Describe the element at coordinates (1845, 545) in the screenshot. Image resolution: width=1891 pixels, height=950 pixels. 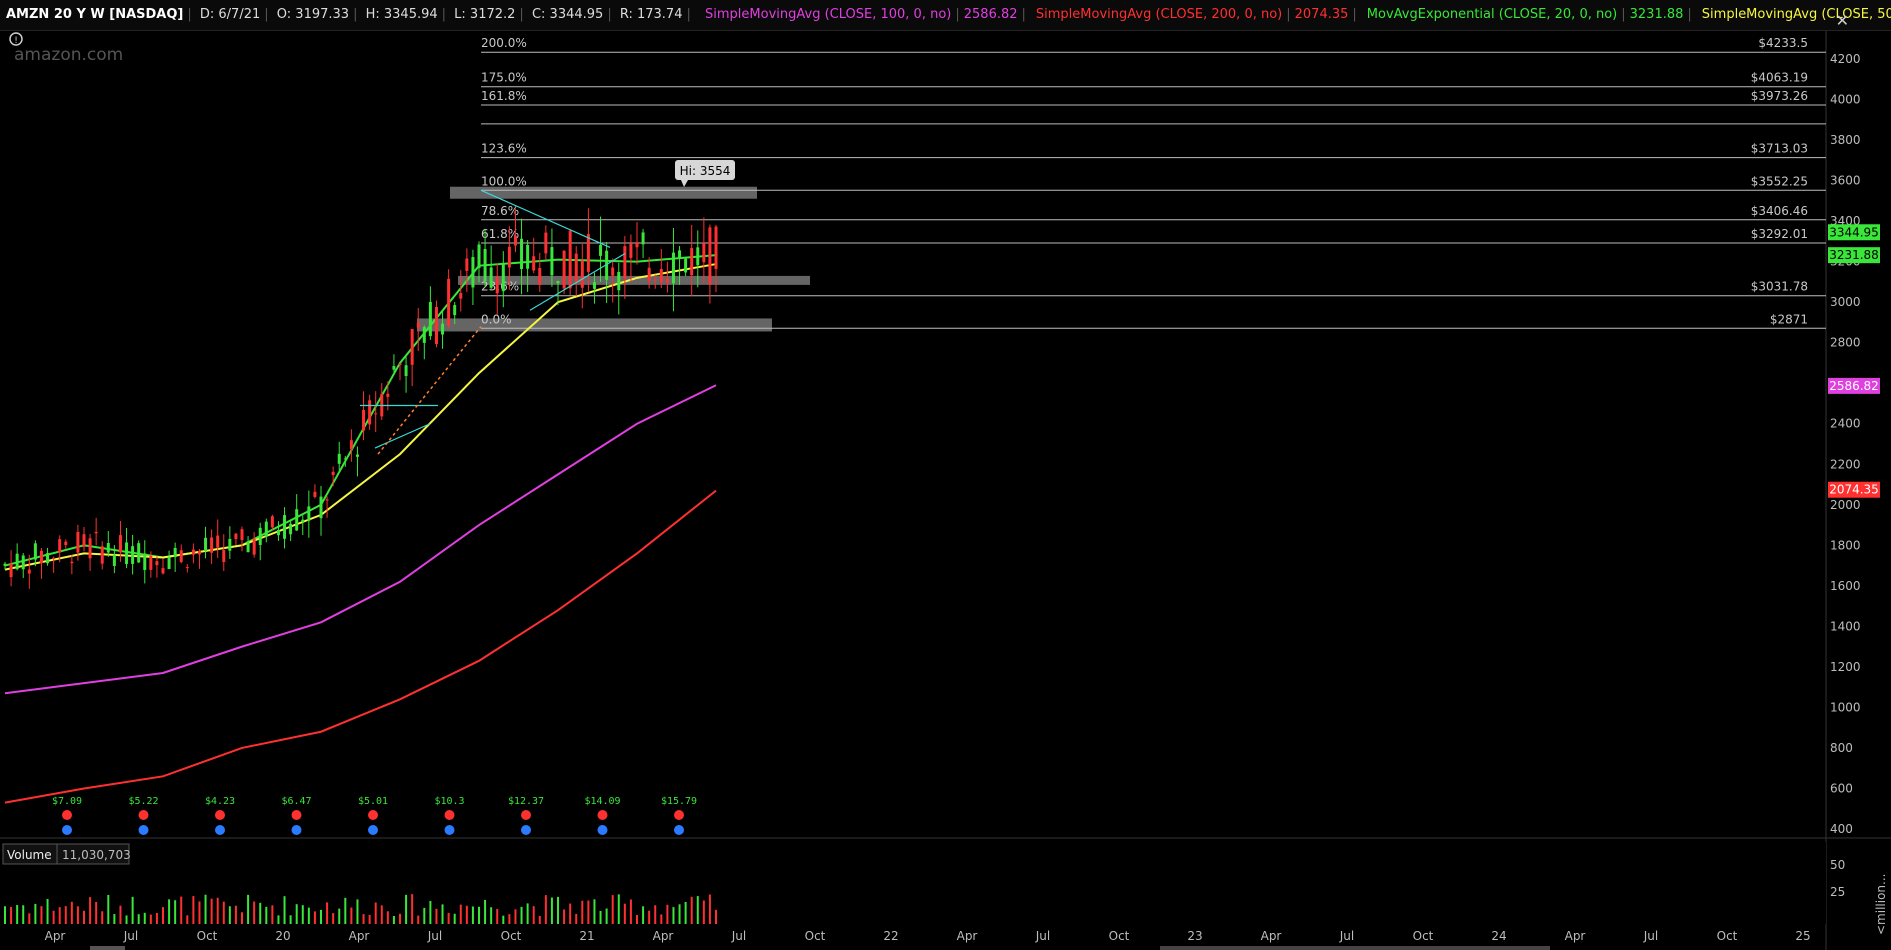
I see `y-tick-label: 1800` at that location.